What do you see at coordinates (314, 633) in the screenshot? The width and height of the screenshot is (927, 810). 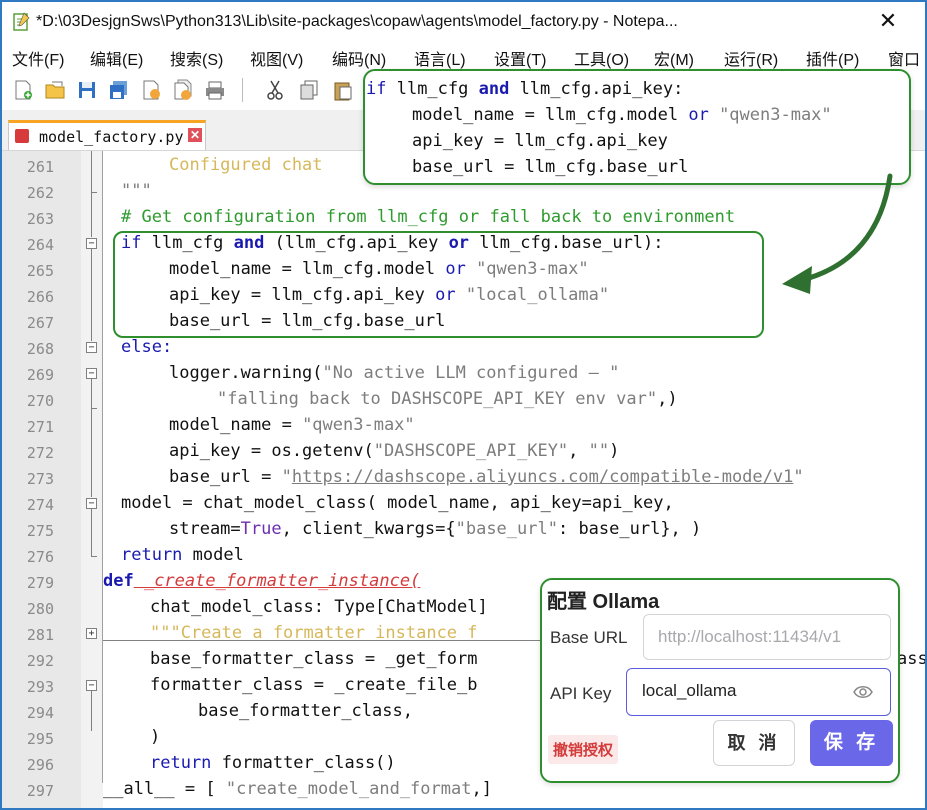 I see `code-line-281: """Create a formatter instance f` at bounding box center [314, 633].